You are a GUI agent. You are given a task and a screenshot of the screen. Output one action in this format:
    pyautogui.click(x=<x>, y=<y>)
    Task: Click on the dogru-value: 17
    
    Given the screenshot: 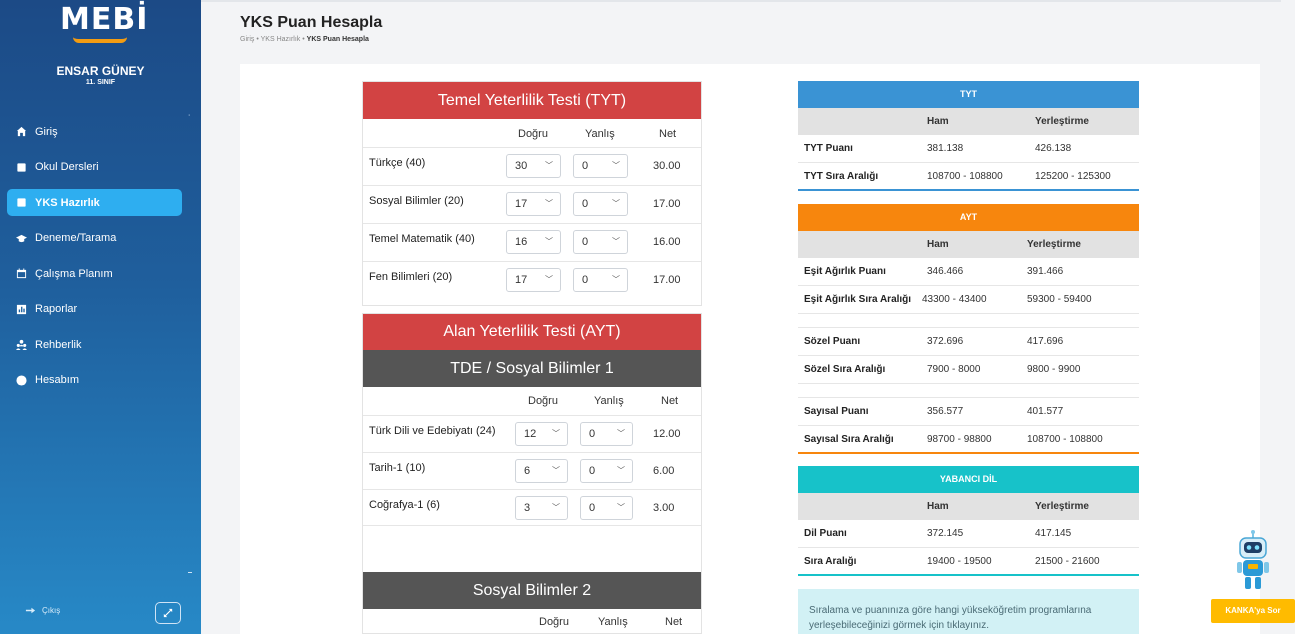 What is the action you would take?
    pyautogui.click(x=521, y=204)
    